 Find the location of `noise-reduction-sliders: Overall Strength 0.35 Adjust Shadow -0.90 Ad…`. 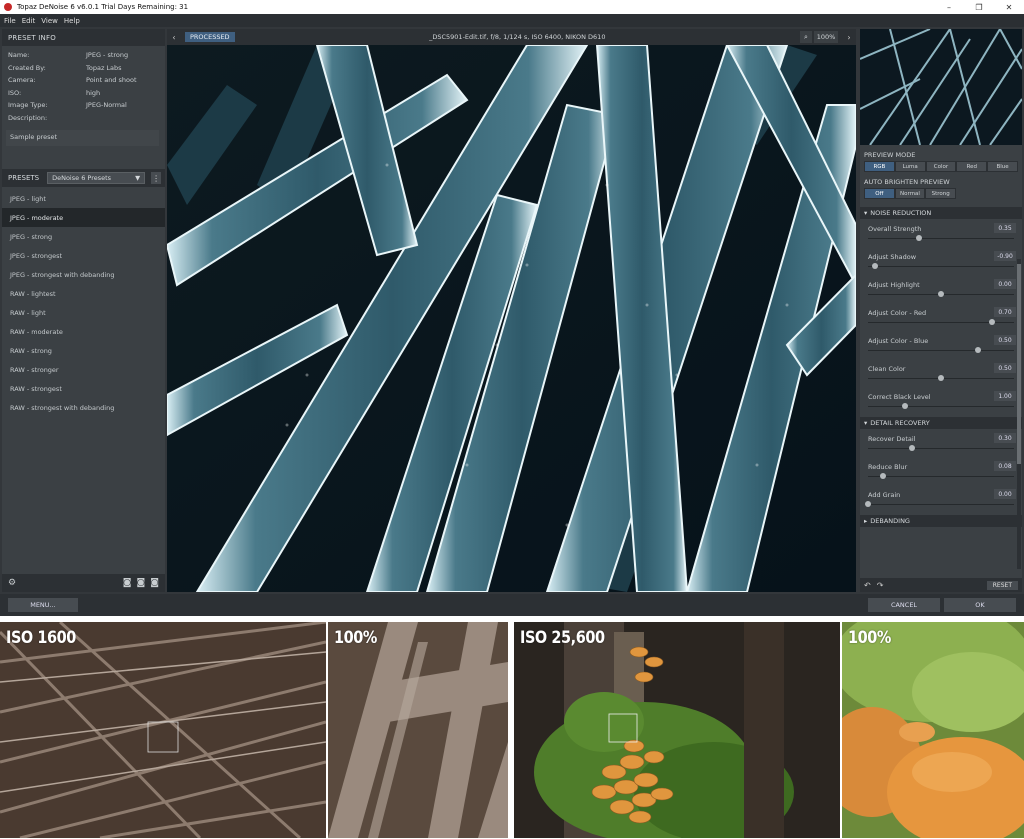

noise-reduction-sliders: Overall Strength 0.35 Adjust Shadow -0.90 Ad… is located at coordinates (941, 317).